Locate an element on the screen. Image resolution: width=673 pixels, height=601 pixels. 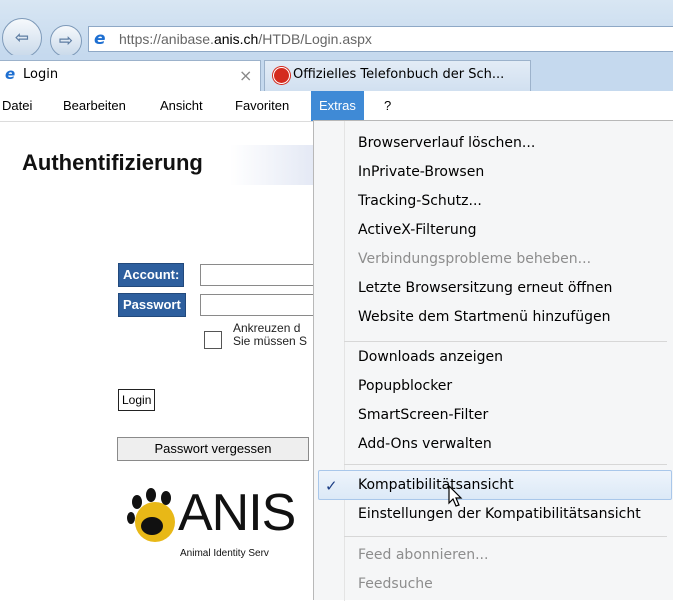
menu-item-addons: Add-Ons verwalten is located at coordinates (425, 444).